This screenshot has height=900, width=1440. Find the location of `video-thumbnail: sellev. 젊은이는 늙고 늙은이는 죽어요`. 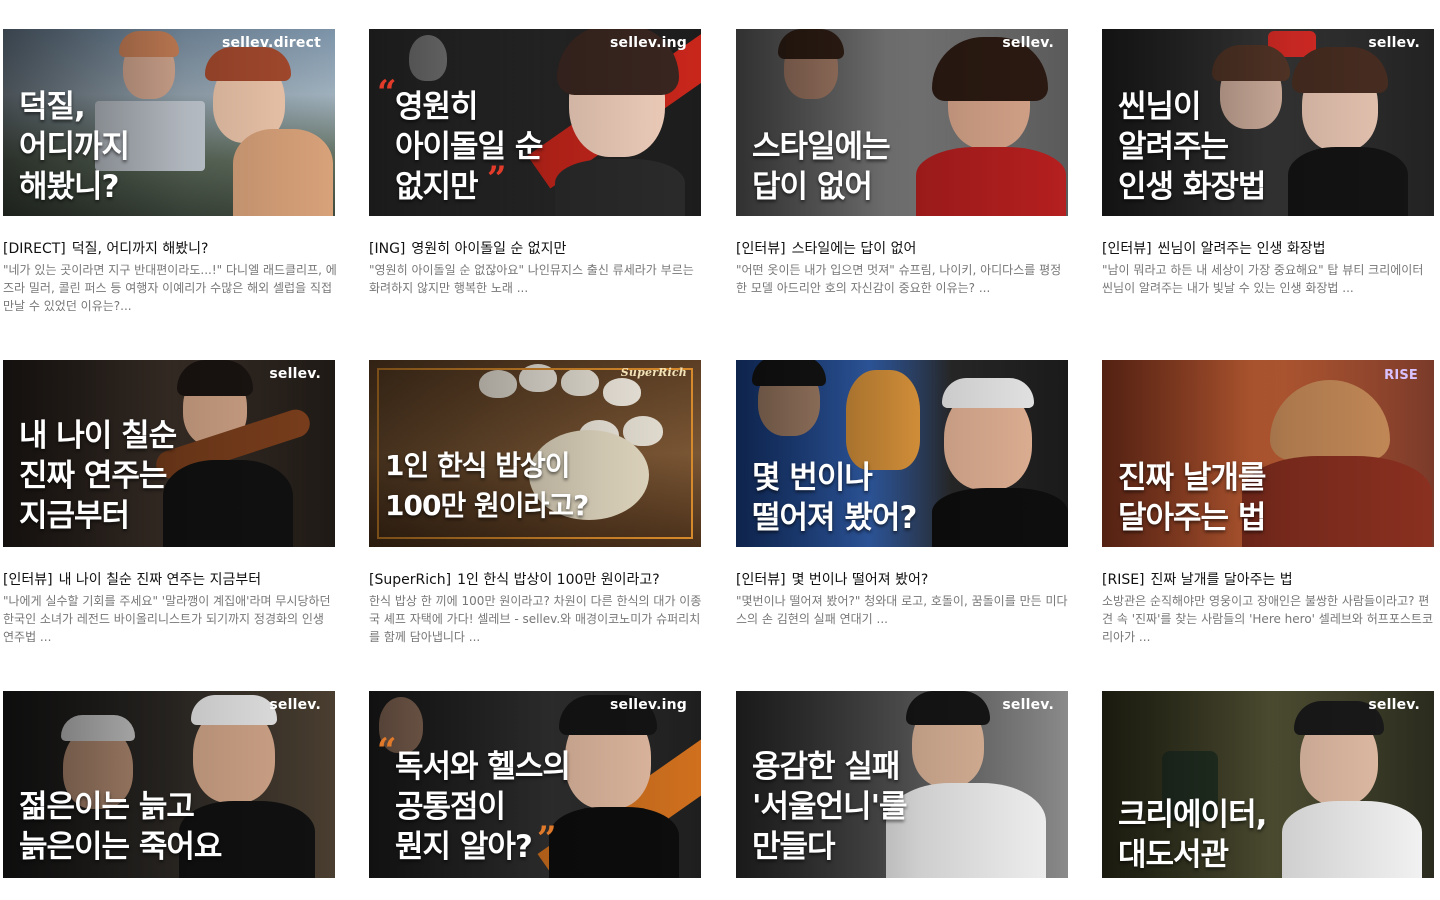

video-thumbnail: sellev. 젊은이는 늙고 늙은이는 죽어요 is located at coordinates (169, 784).